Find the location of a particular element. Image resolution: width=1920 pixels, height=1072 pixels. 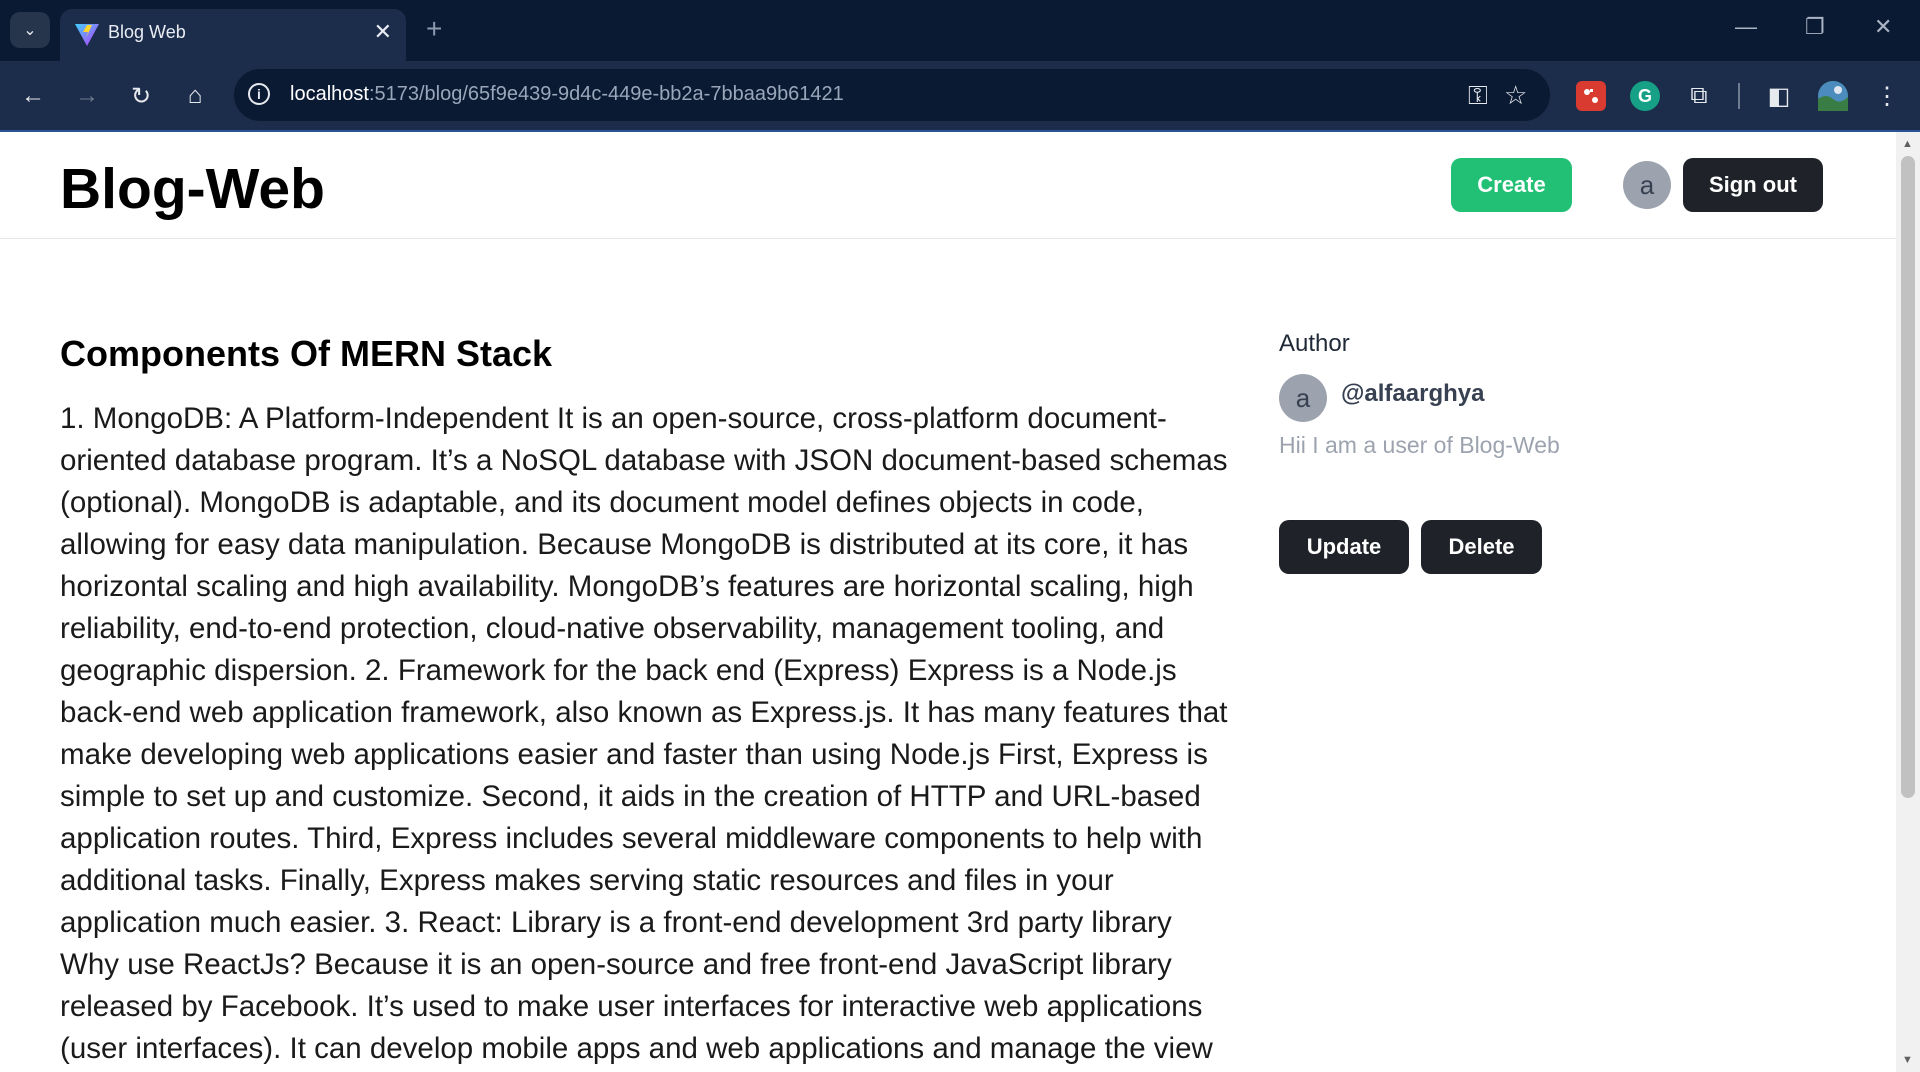

author-bio: Hii I am a user of Blog-Web is located at coordinates (1419, 445).